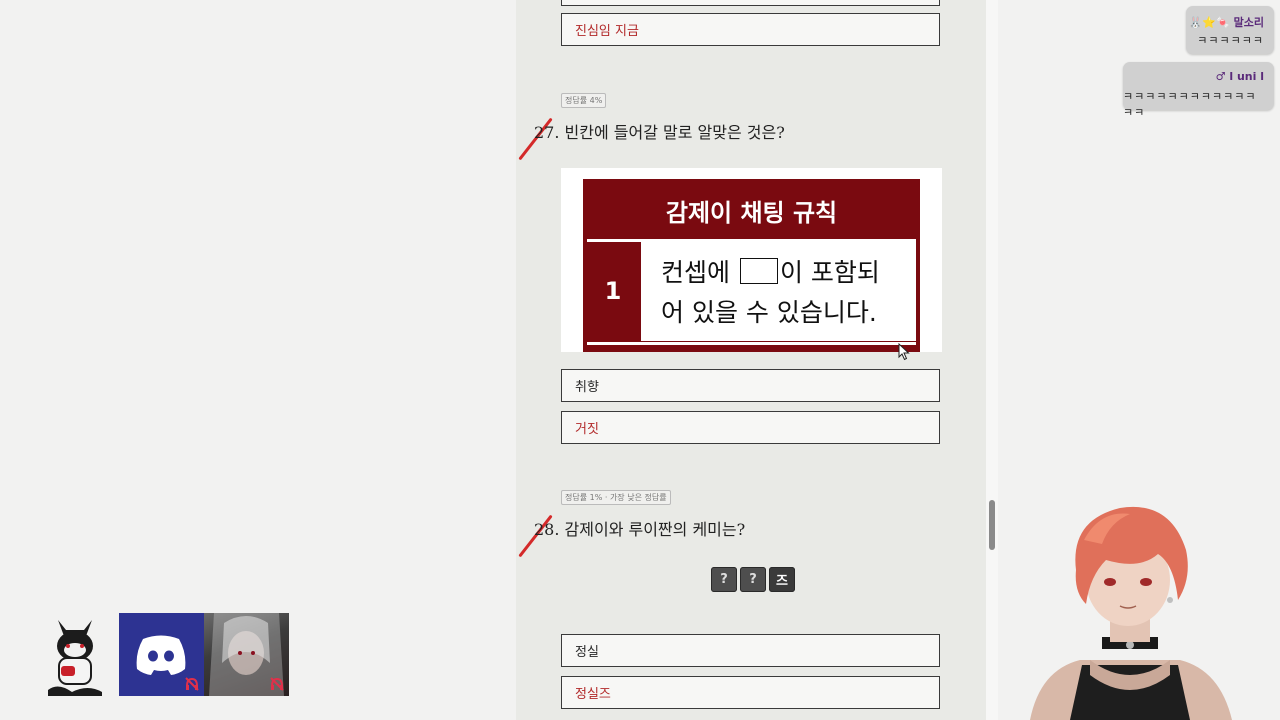  I want to click on chat-rules-banner: 감제이 채팅 규칙 1 컨셉에 이 포함되 어 있을 수 있습니다., so click(751, 265).